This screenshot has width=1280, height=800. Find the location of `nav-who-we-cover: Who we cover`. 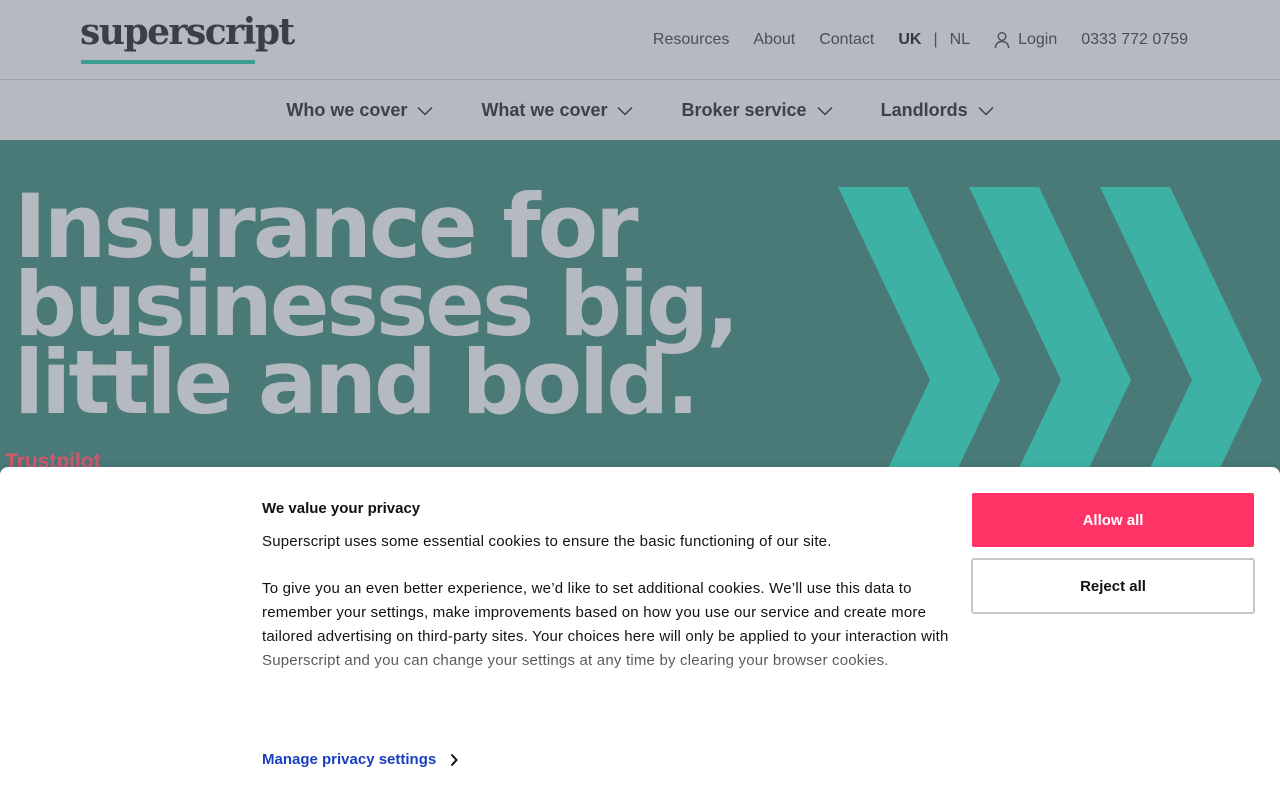

nav-who-we-cover: Who we cover is located at coordinates (359, 110).